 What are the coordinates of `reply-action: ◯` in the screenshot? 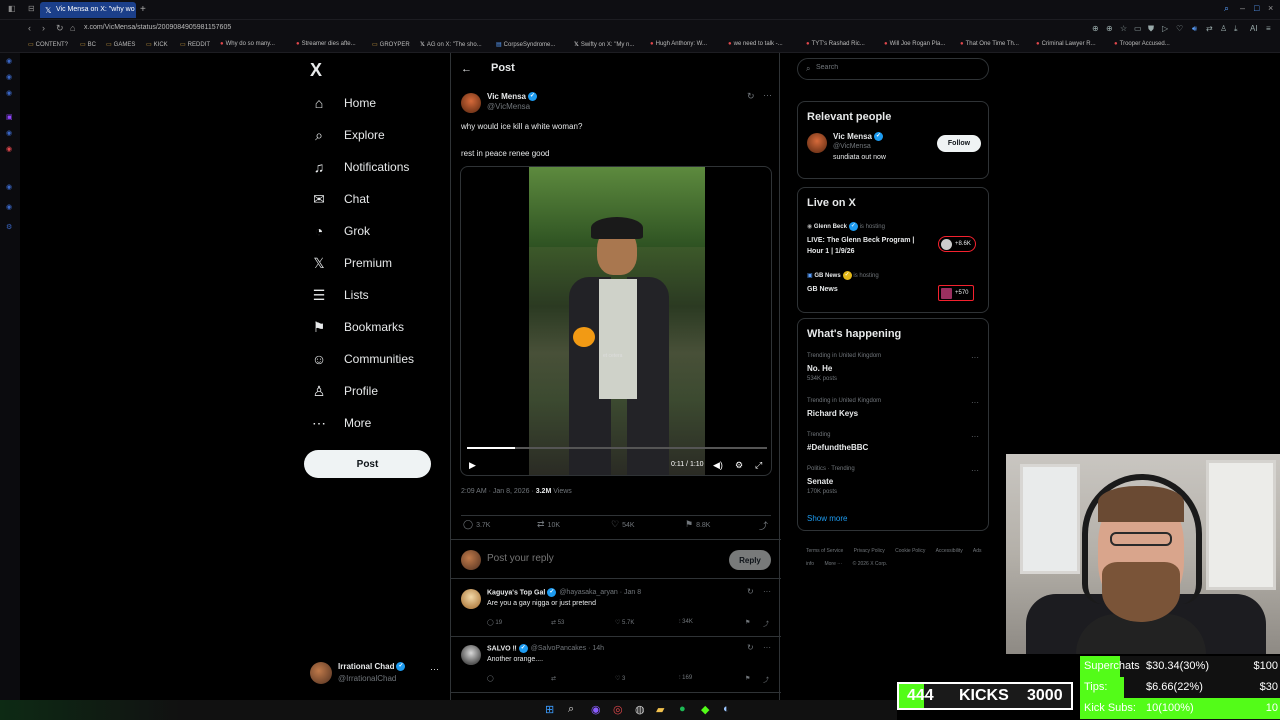 It's located at (490, 678).